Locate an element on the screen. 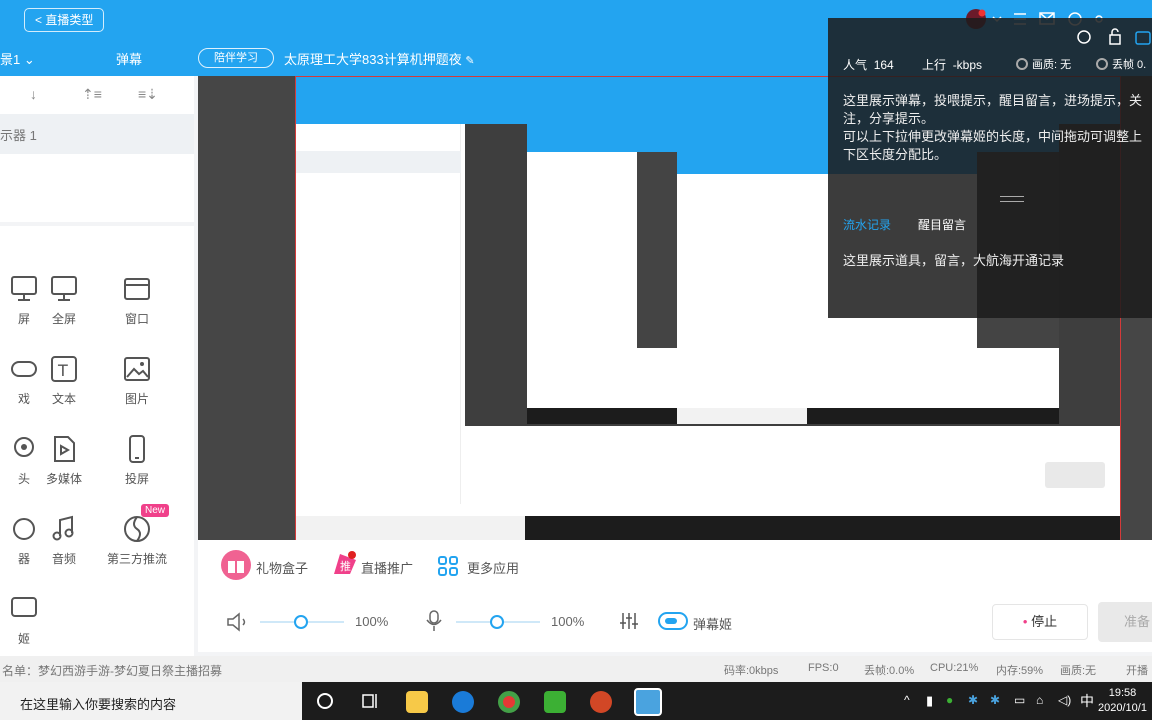 This screenshot has width=1152, height=720. upload-stat: 上行 -kbps is located at coordinates (952, 64).